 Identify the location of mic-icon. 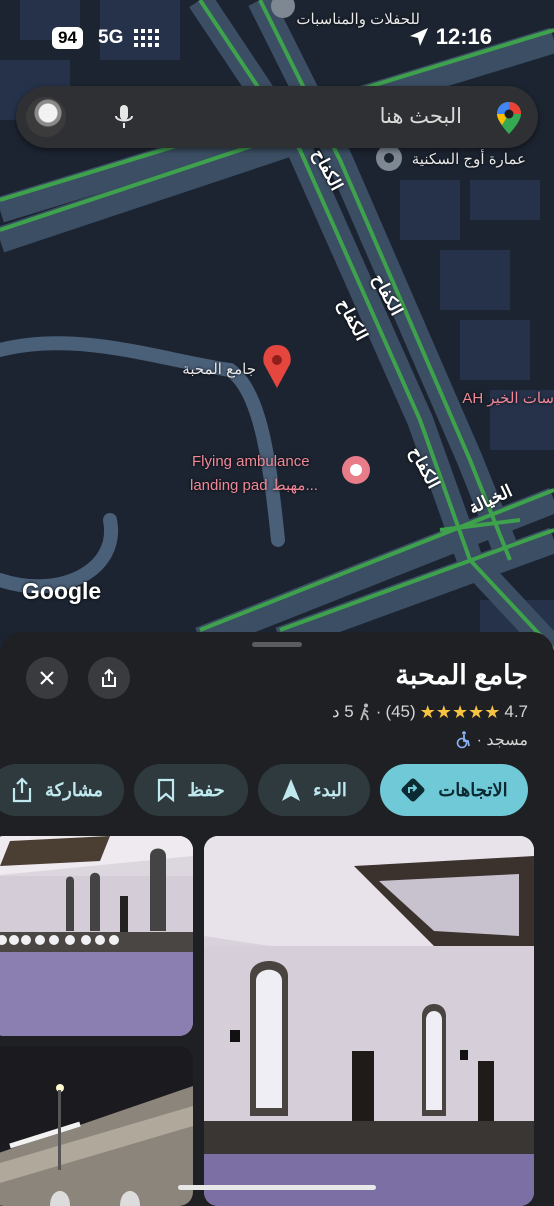
(124, 117).